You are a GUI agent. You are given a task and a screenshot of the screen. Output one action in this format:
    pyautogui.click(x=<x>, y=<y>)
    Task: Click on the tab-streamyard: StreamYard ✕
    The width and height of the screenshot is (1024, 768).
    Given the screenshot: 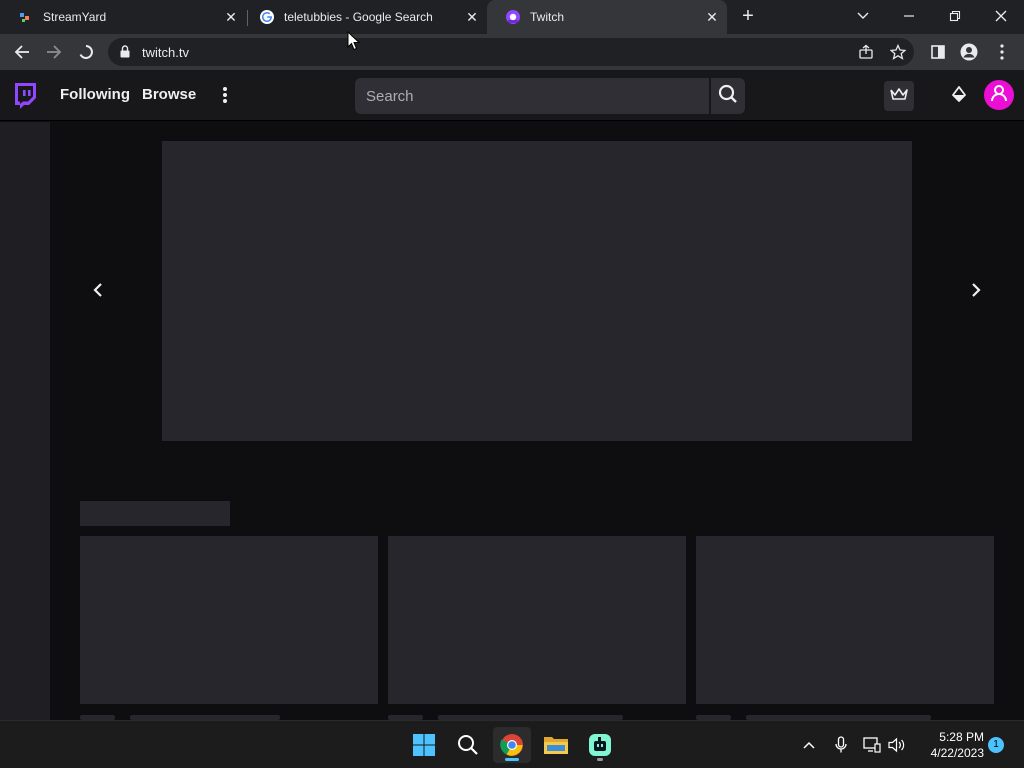 What is the action you would take?
    pyautogui.click(x=123, y=17)
    